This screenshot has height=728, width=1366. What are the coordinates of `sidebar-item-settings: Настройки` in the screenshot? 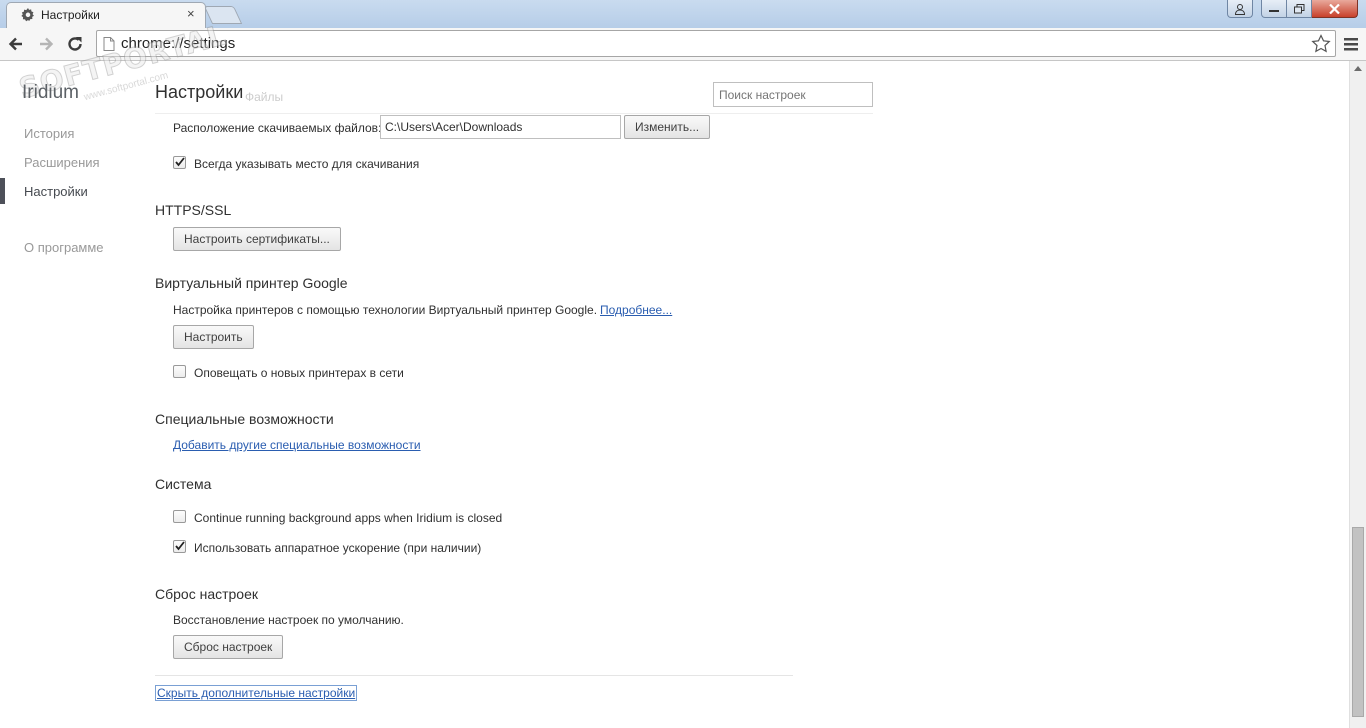 It's located at (56, 191).